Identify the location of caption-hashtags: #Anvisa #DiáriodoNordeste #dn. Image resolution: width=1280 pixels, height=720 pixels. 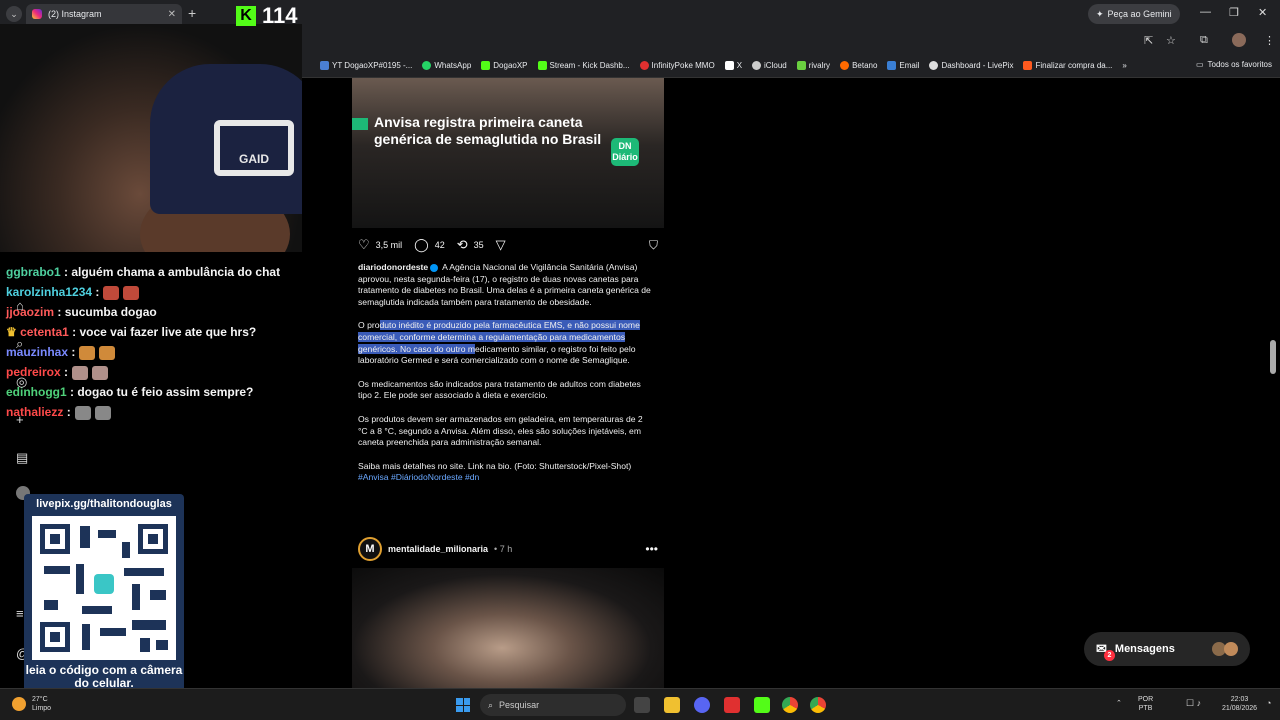
(506, 478).